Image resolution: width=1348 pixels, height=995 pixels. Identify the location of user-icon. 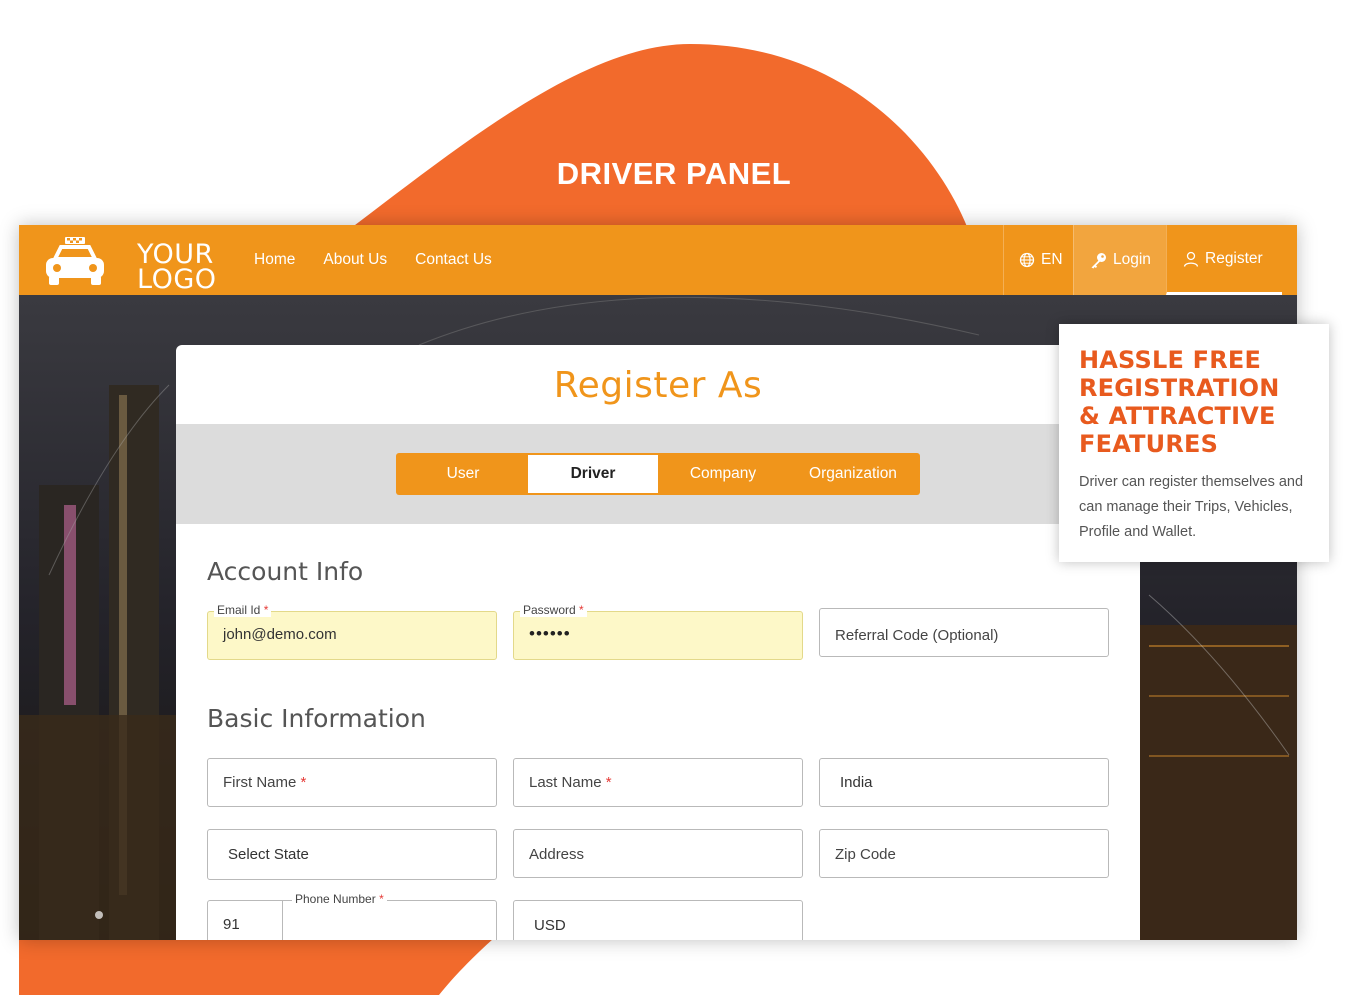
(1191, 259).